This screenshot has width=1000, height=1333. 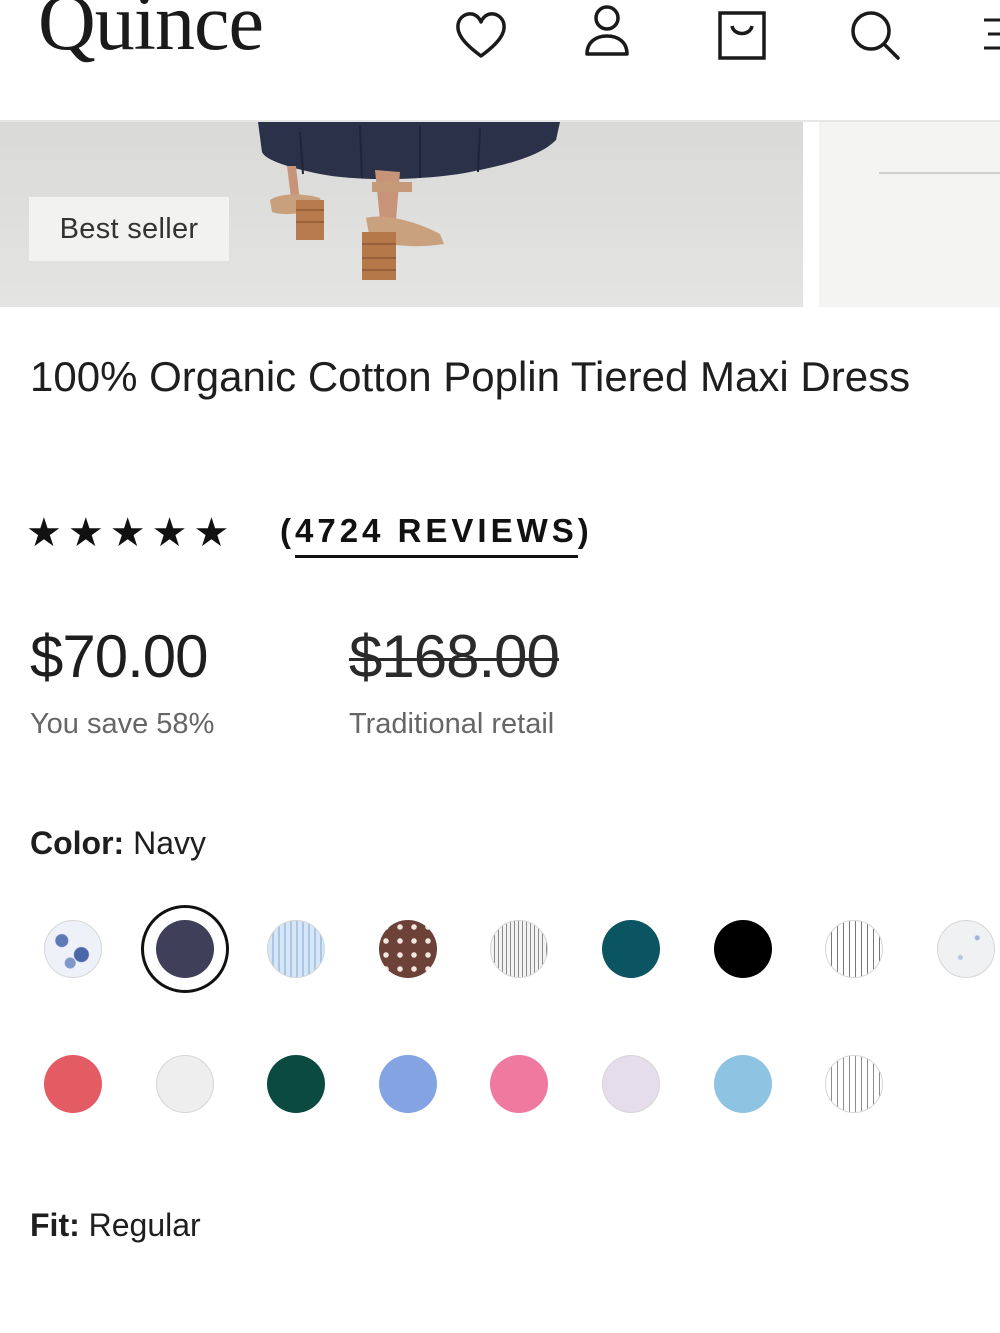 I want to click on divider, so click(x=939, y=173).